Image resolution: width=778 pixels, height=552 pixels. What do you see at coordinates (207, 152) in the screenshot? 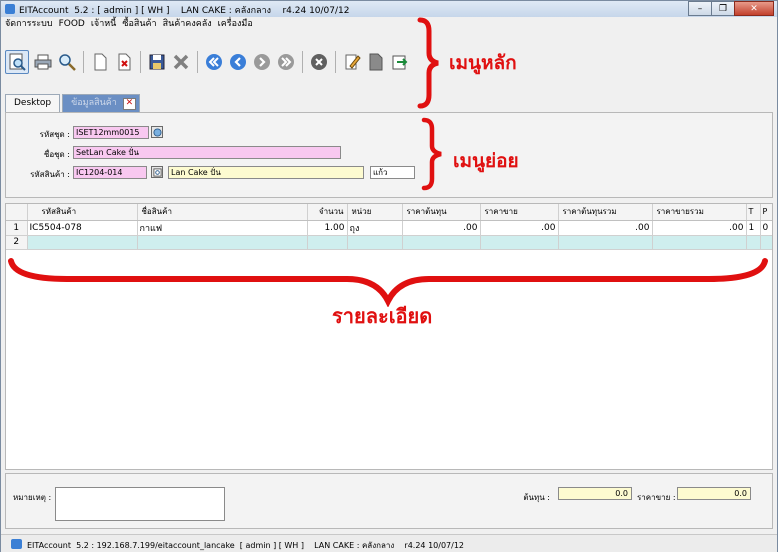
I see `set-name-field: SetLan Cake ปั่น` at bounding box center [207, 152].